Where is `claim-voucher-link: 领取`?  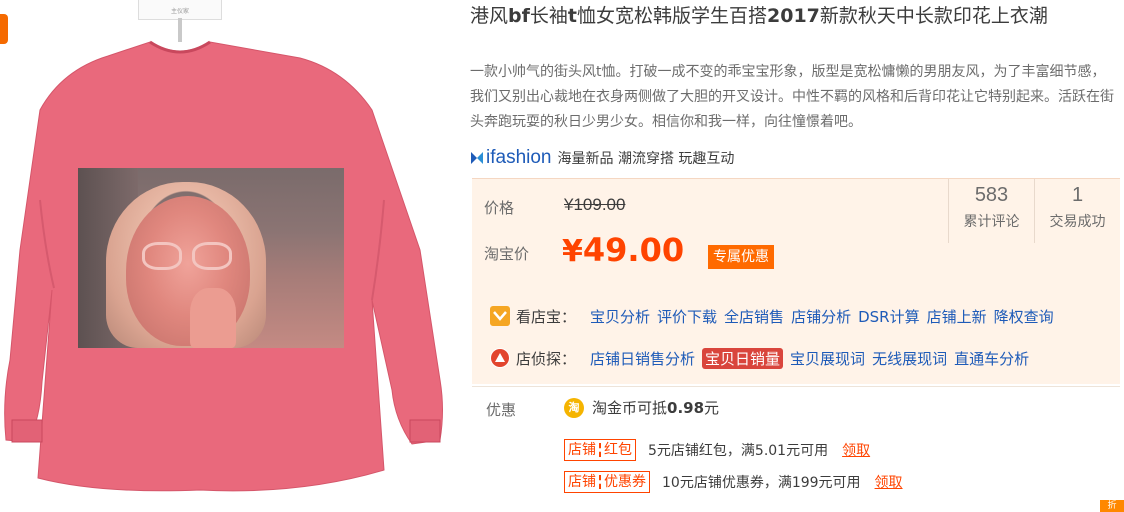 claim-voucher-link: 领取 is located at coordinates (889, 482).